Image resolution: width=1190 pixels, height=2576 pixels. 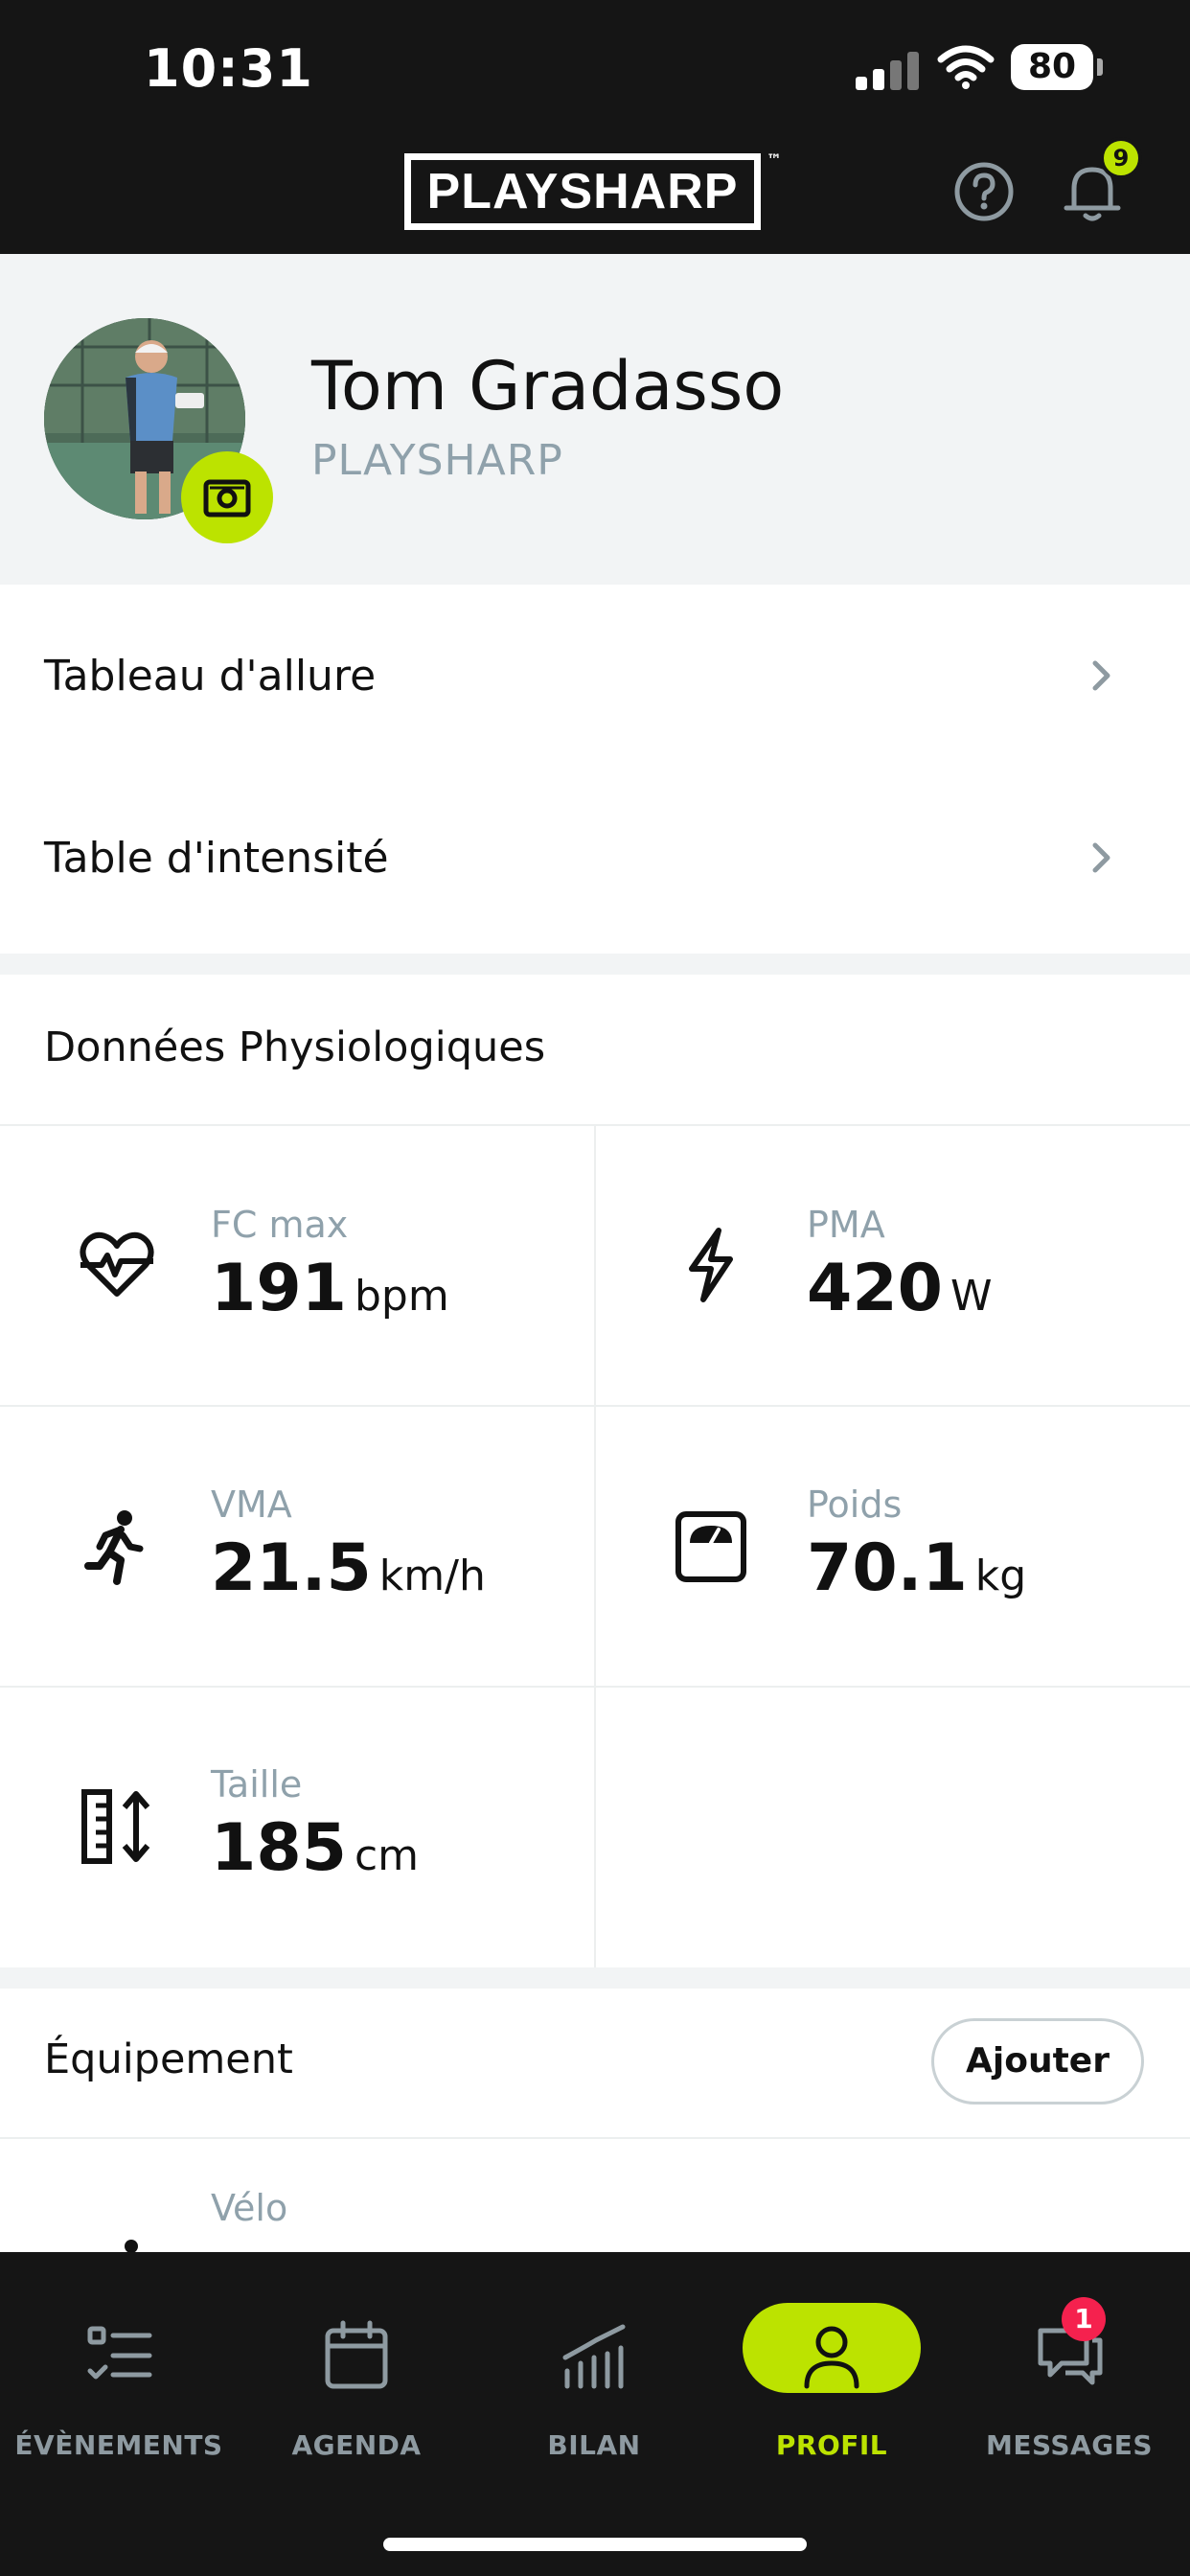 What do you see at coordinates (875, 1288) in the screenshot?
I see `physio-number: 420` at bounding box center [875, 1288].